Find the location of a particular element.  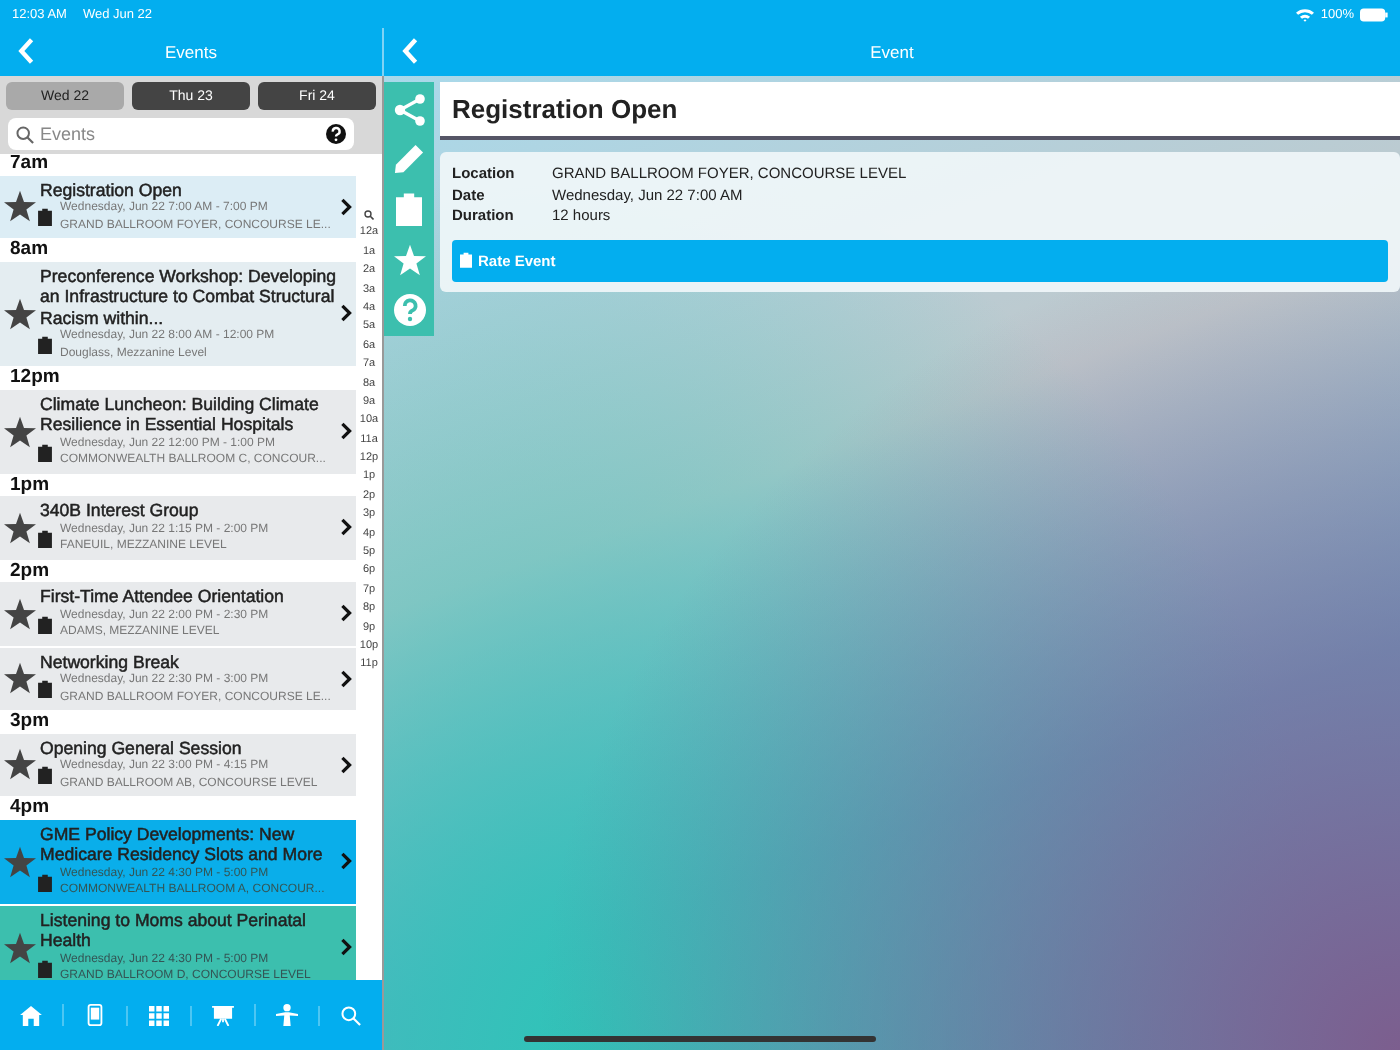

time-header: 4pm is located at coordinates (30, 808).